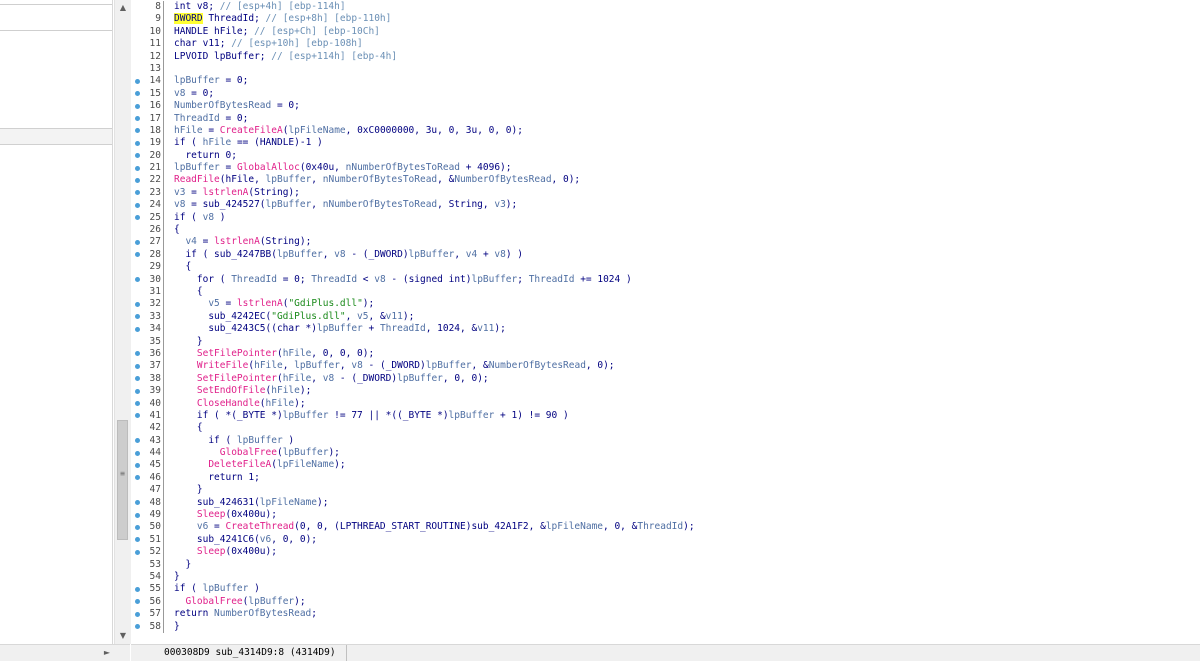  Describe the element at coordinates (274, 304) in the screenshot. I see `code-text: v5 = lstrlenA("GdiPlus.dll");` at that location.